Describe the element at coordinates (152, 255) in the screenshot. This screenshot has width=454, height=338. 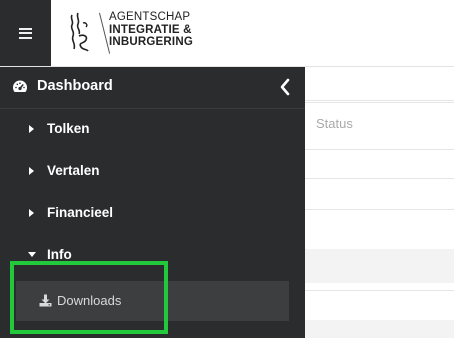
I see `sidebar-item-info: Info` at that location.